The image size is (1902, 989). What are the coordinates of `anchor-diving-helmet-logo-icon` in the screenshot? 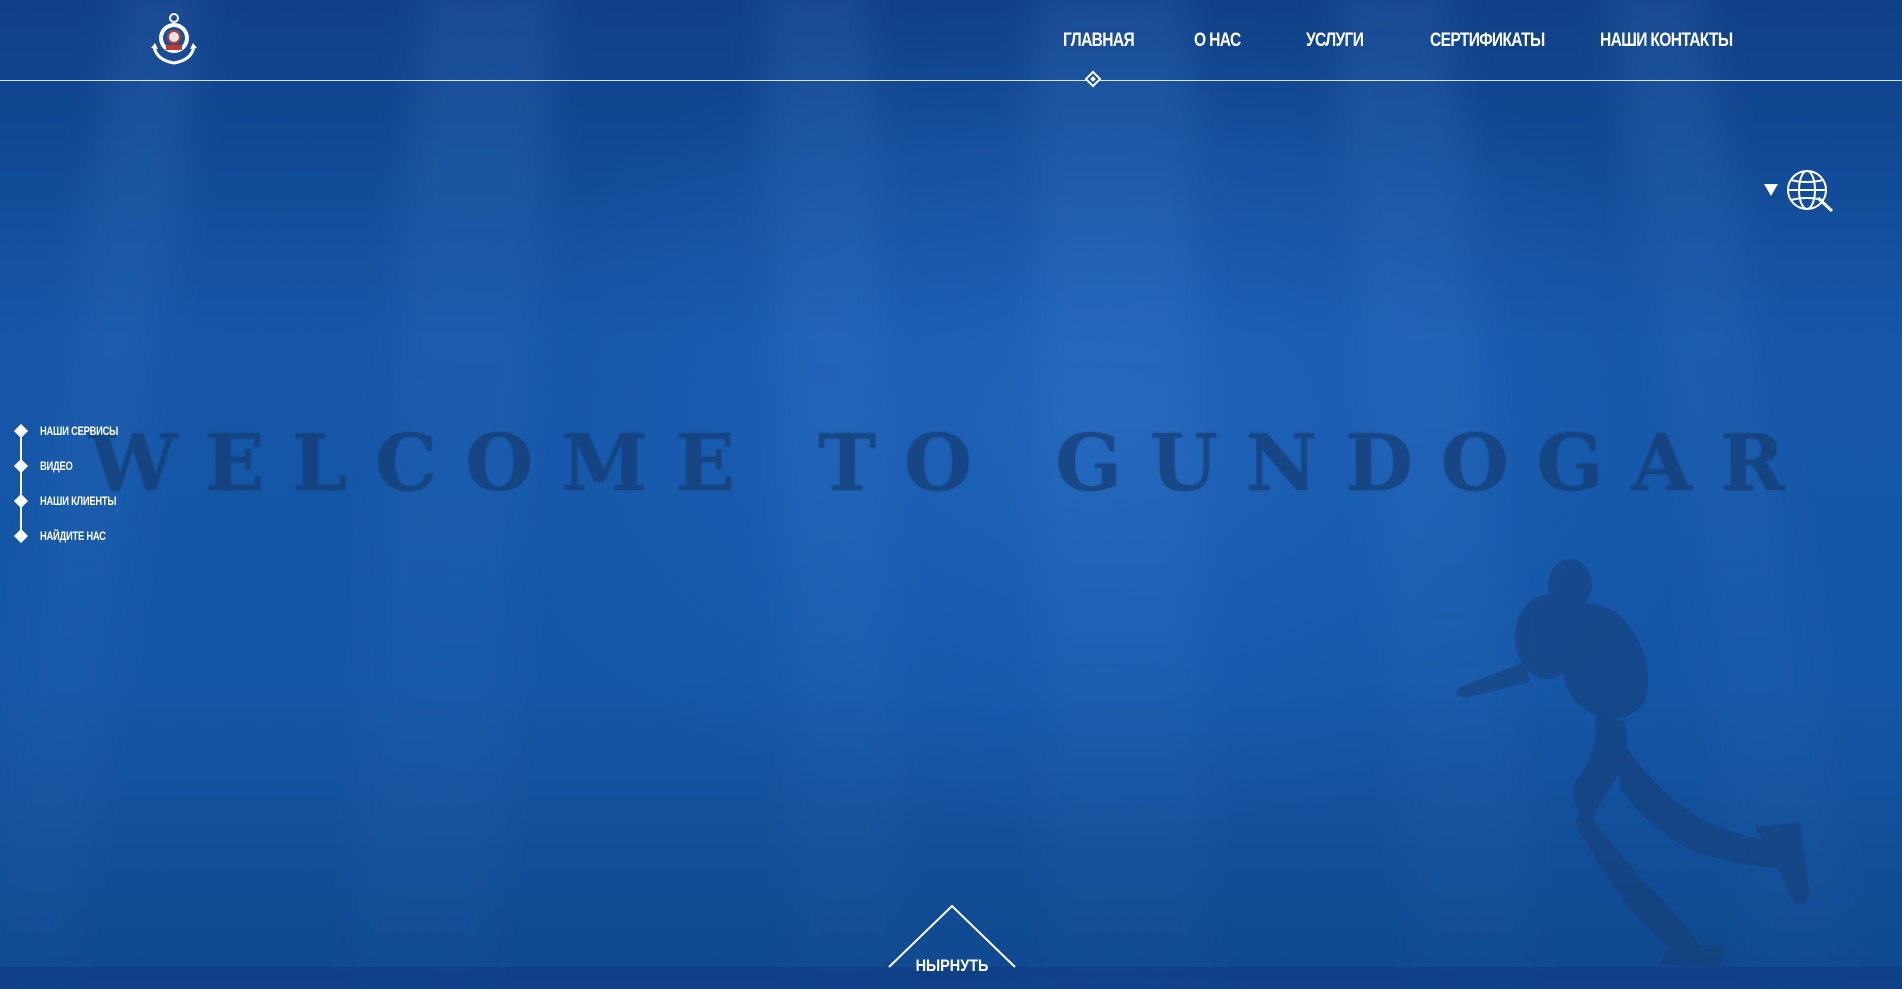 It's located at (174, 39).